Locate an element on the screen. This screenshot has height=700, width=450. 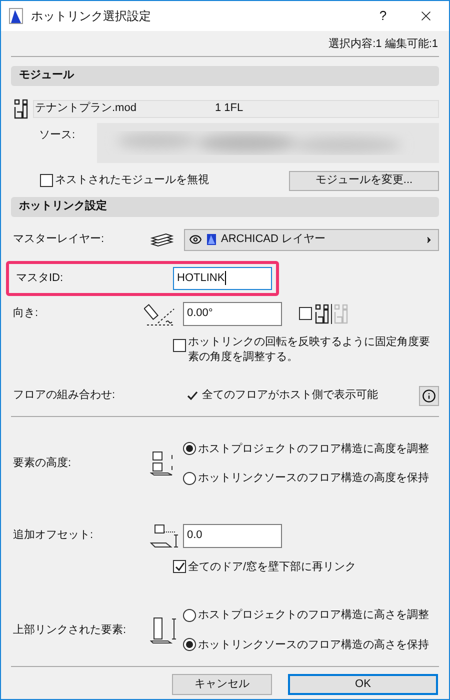
checkbox-label: ネストされたモジュールを無視 is located at coordinates (132, 180).